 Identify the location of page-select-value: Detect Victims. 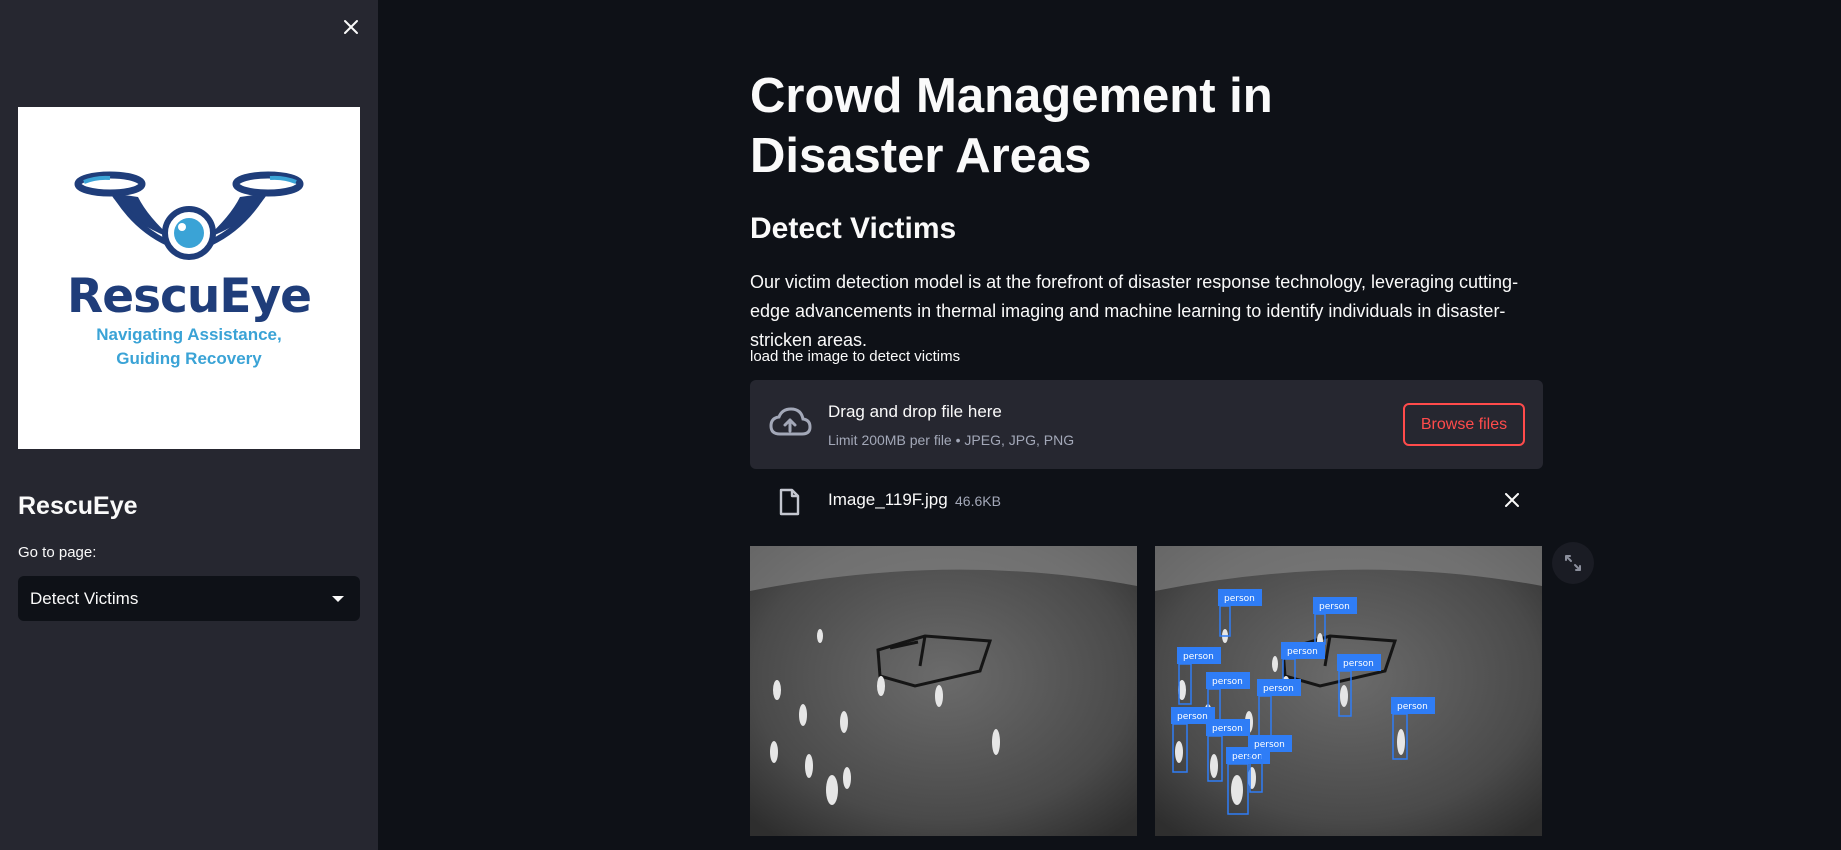
(84, 598).